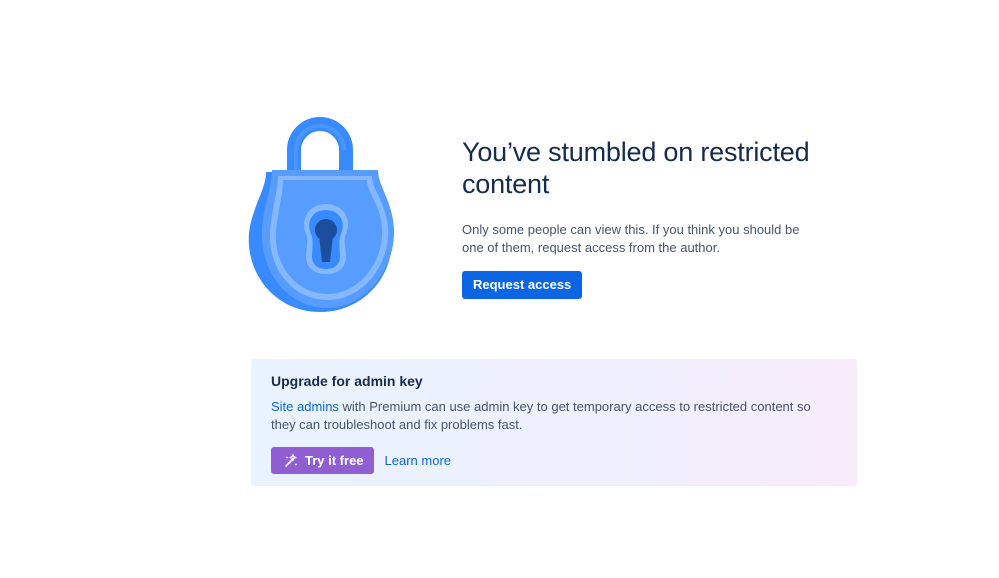 The image size is (999, 578). What do you see at coordinates (320, 215) in the screenshot?
I see `padlock-icon` at bounding box center [320, 215].